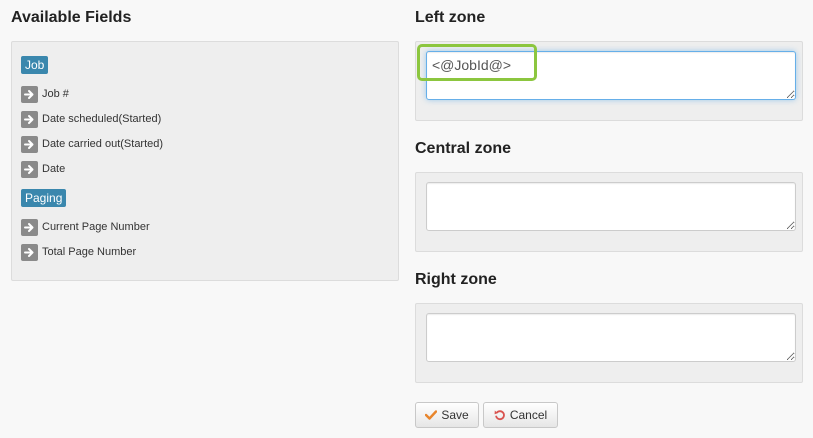  I want to click on field-date-scheduled: Date scheduled(Started), so click(91, 119).